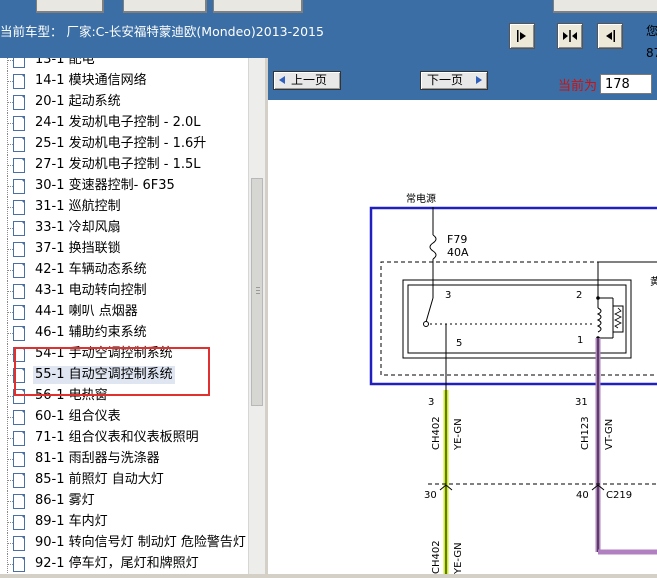 This screenshot has height=578, width=657. What do you see at coordinates (124, 396) in the screenshot?
I see `tree-item: 56-1 电热窗` at bounding box center [124, 396].